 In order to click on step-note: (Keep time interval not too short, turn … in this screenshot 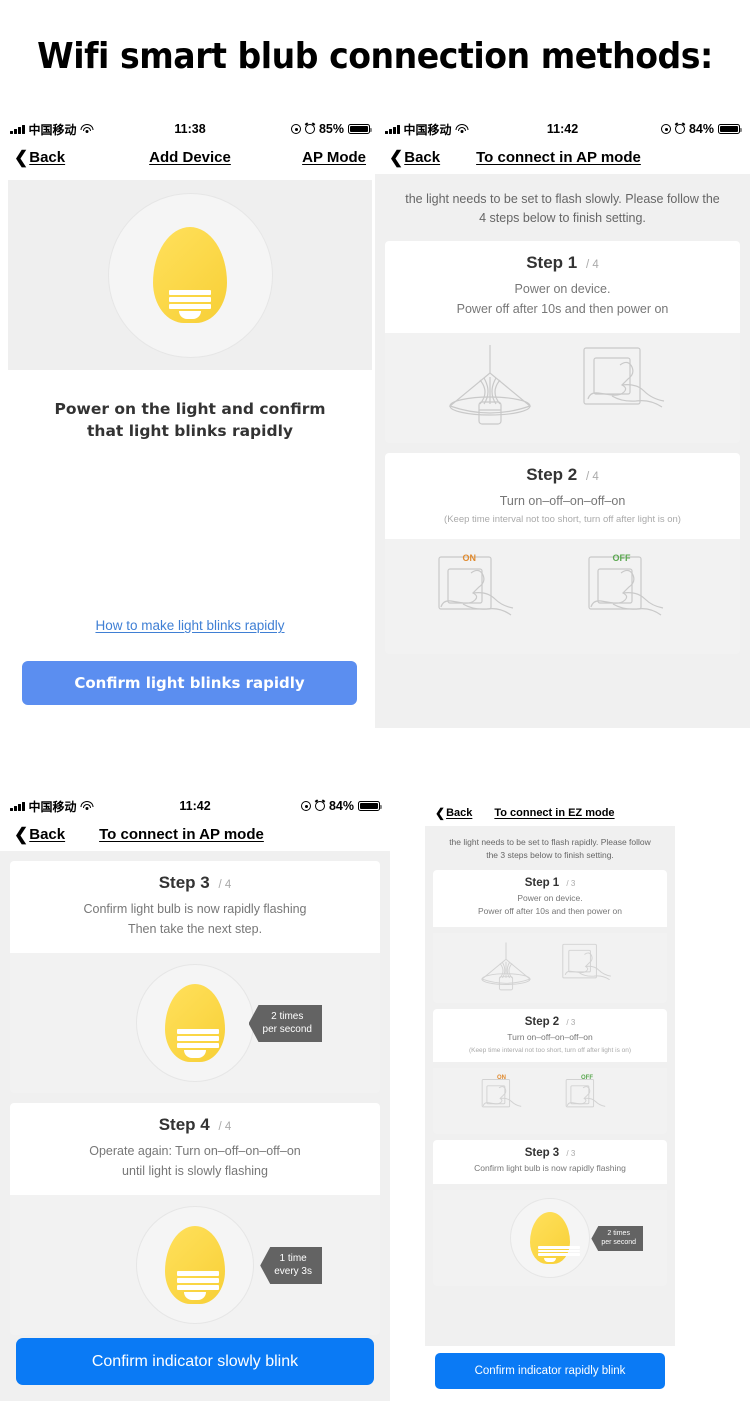, I will do `click(562, 519)`.